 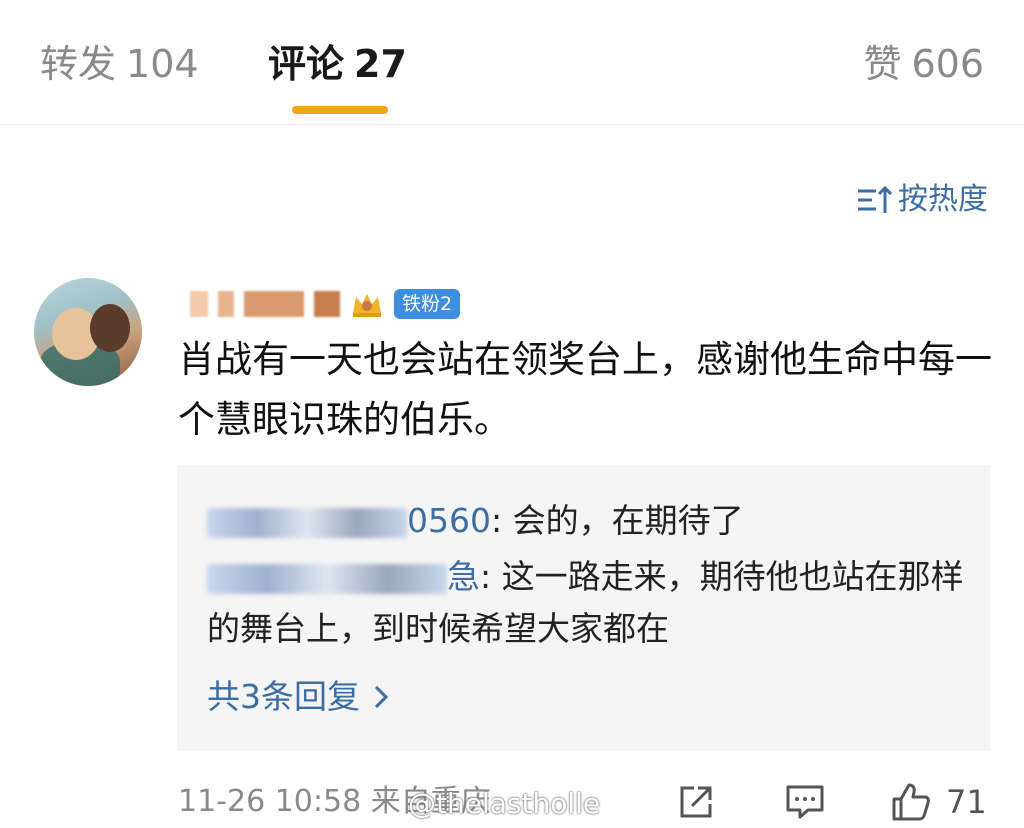 I want to click on fan-badge: 铁粉2, so click(x=427, y=304).